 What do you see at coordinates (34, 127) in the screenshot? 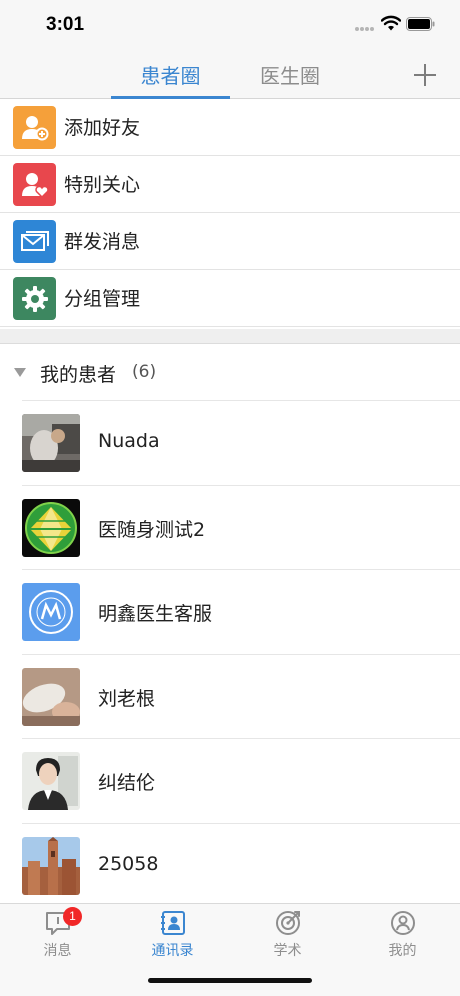
I see `add-friend-icon` at bounding box center [34, 127].